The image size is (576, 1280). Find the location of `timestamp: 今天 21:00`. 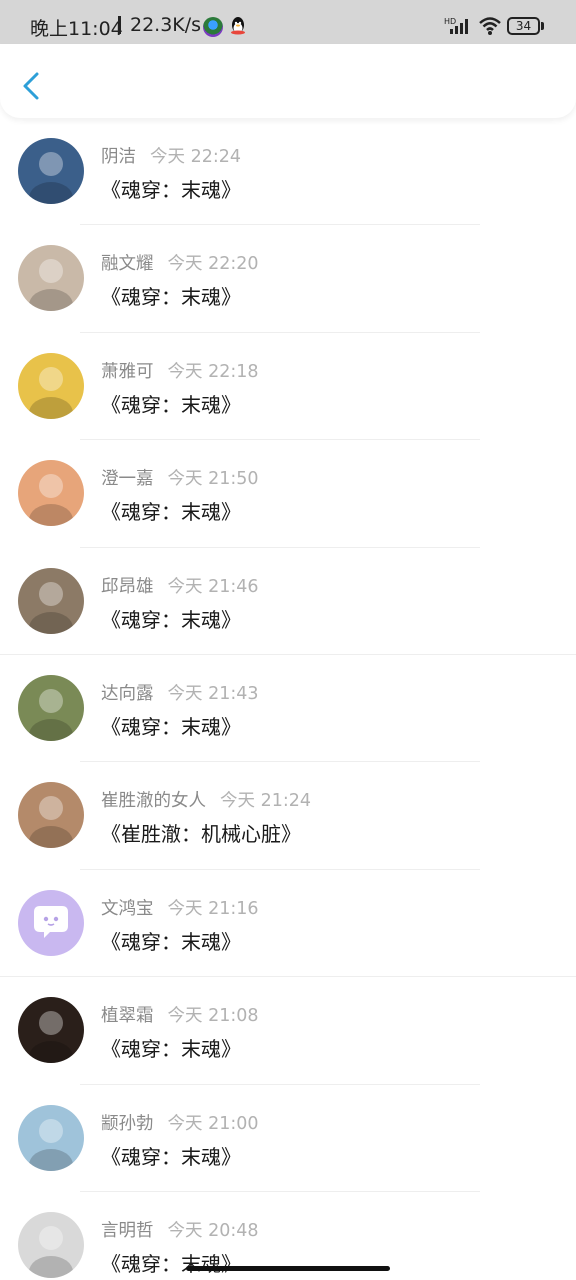

timestamp: 今天 21:00 is located at coordinates (213, 1123).